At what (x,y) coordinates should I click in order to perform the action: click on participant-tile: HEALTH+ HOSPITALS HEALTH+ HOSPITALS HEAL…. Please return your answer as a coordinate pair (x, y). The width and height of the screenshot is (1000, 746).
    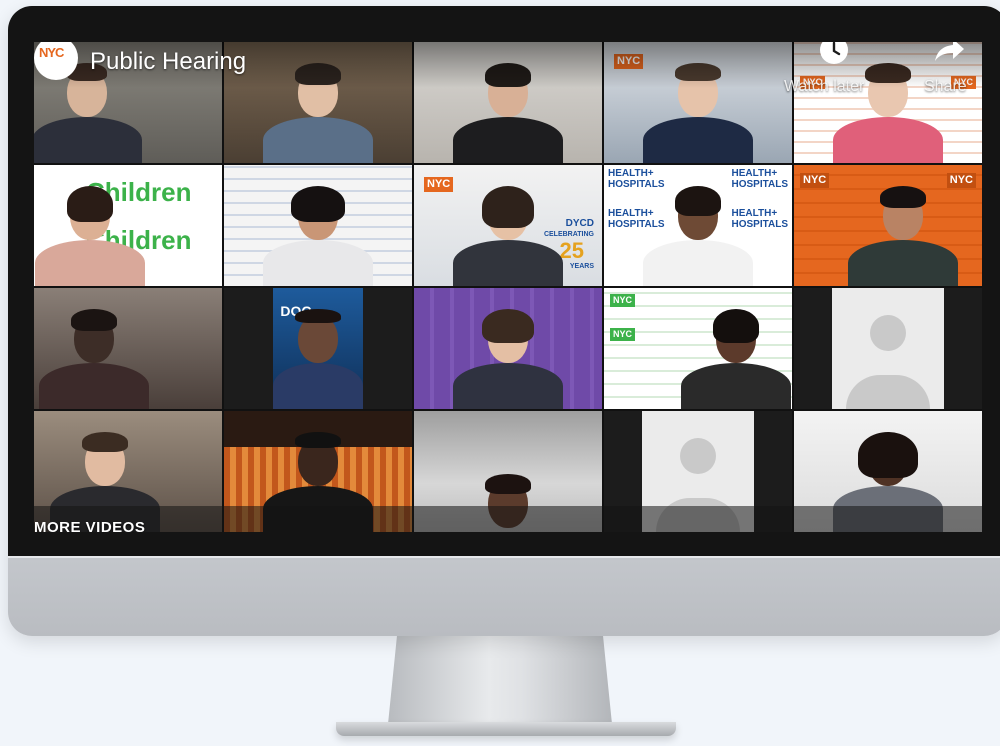
    Looking at the image, I should click on (698, 225).